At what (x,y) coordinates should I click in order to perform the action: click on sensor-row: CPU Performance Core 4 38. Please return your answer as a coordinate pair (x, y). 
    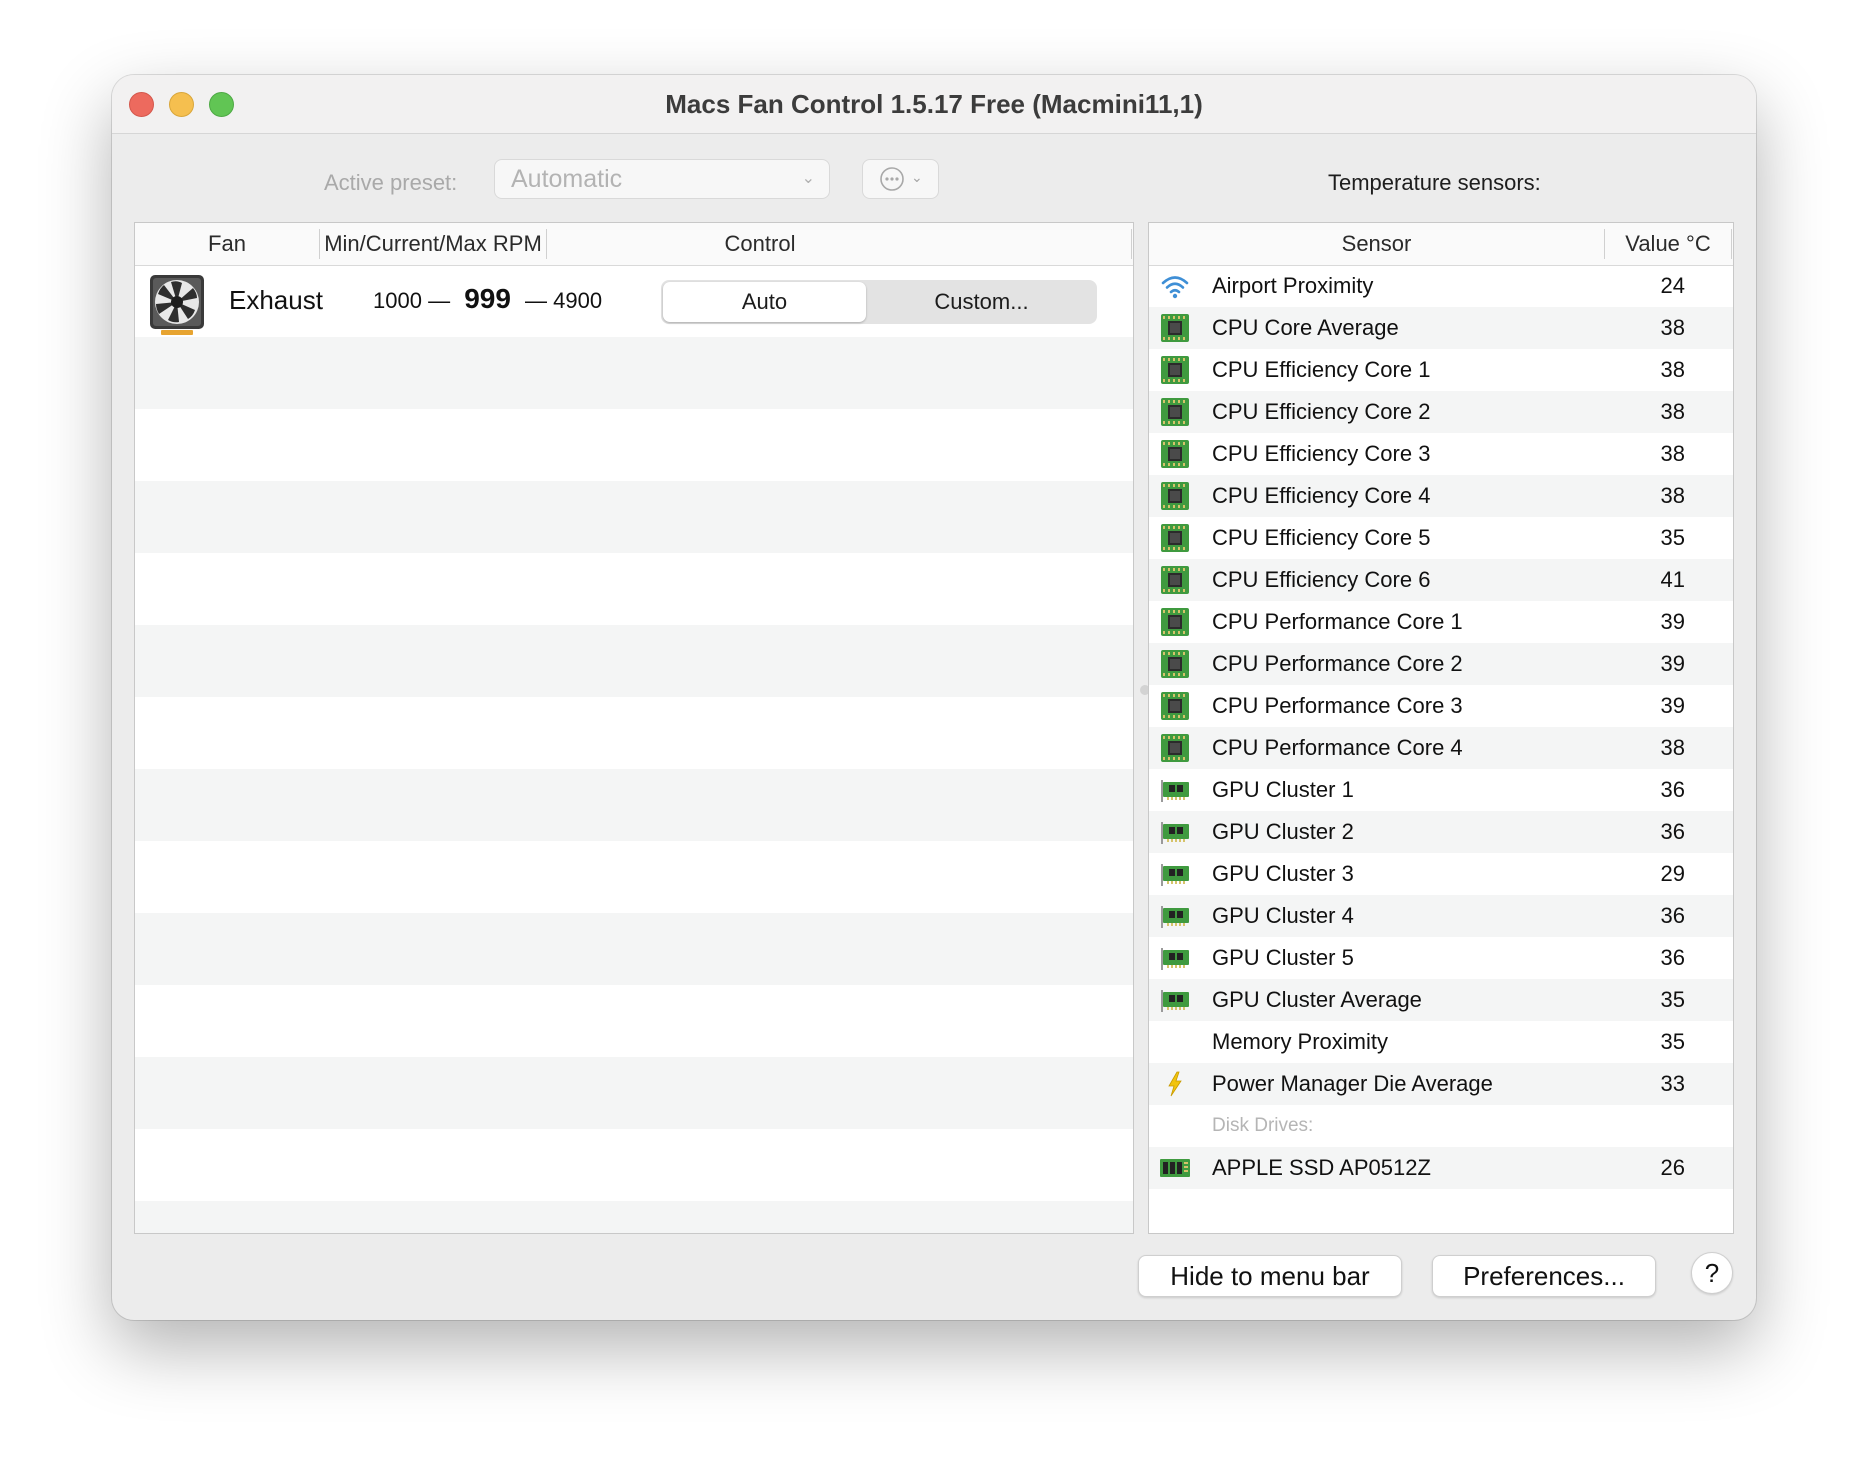
    Looking at the image, I should click on (1441, 748).